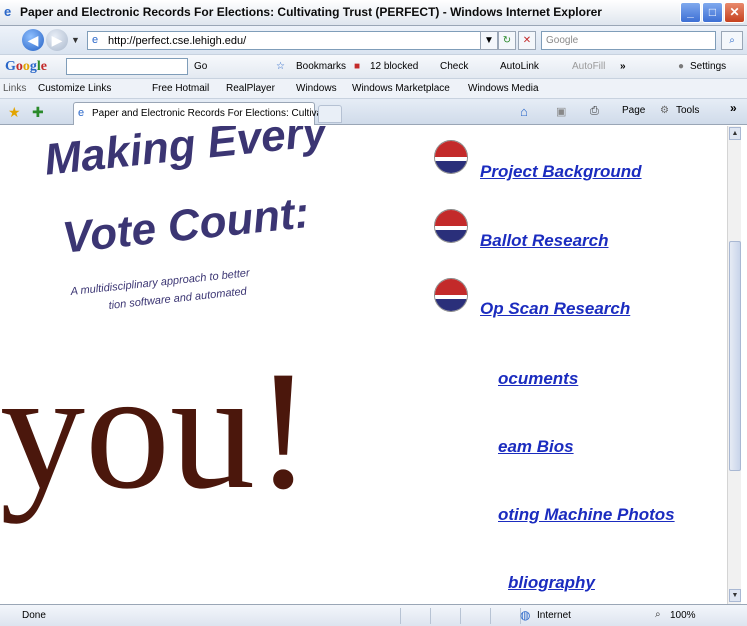 The width and height of the screenshot is (747, 626). What do you see at coordinates (527, 40) in the screenshot?
I see `stop-button: ✕` at bounding box center [527, 40].